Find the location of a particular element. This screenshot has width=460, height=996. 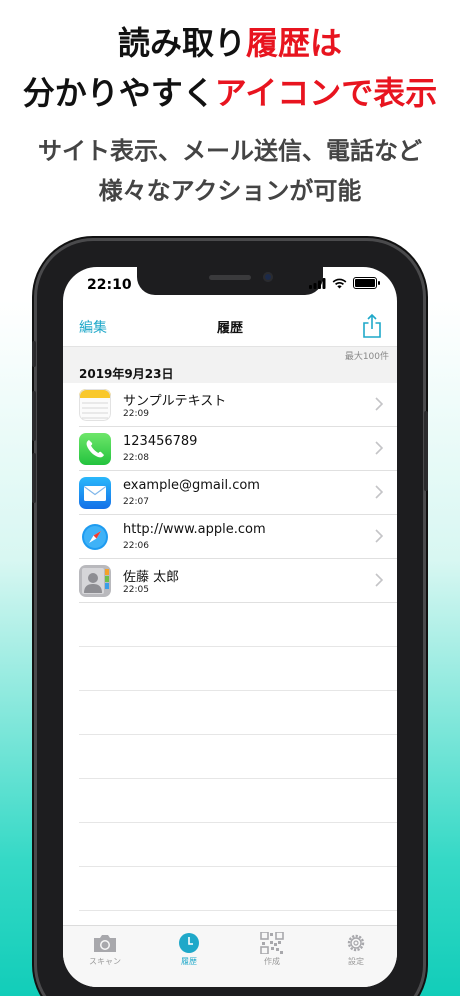

history-title: 123456789 is located at coordinates (160, 441).